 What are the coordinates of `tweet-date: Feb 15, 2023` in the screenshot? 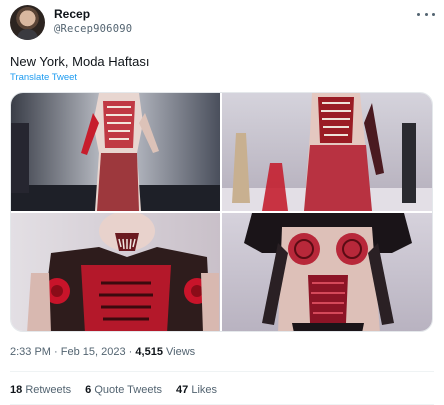 It's located at (93, 352).